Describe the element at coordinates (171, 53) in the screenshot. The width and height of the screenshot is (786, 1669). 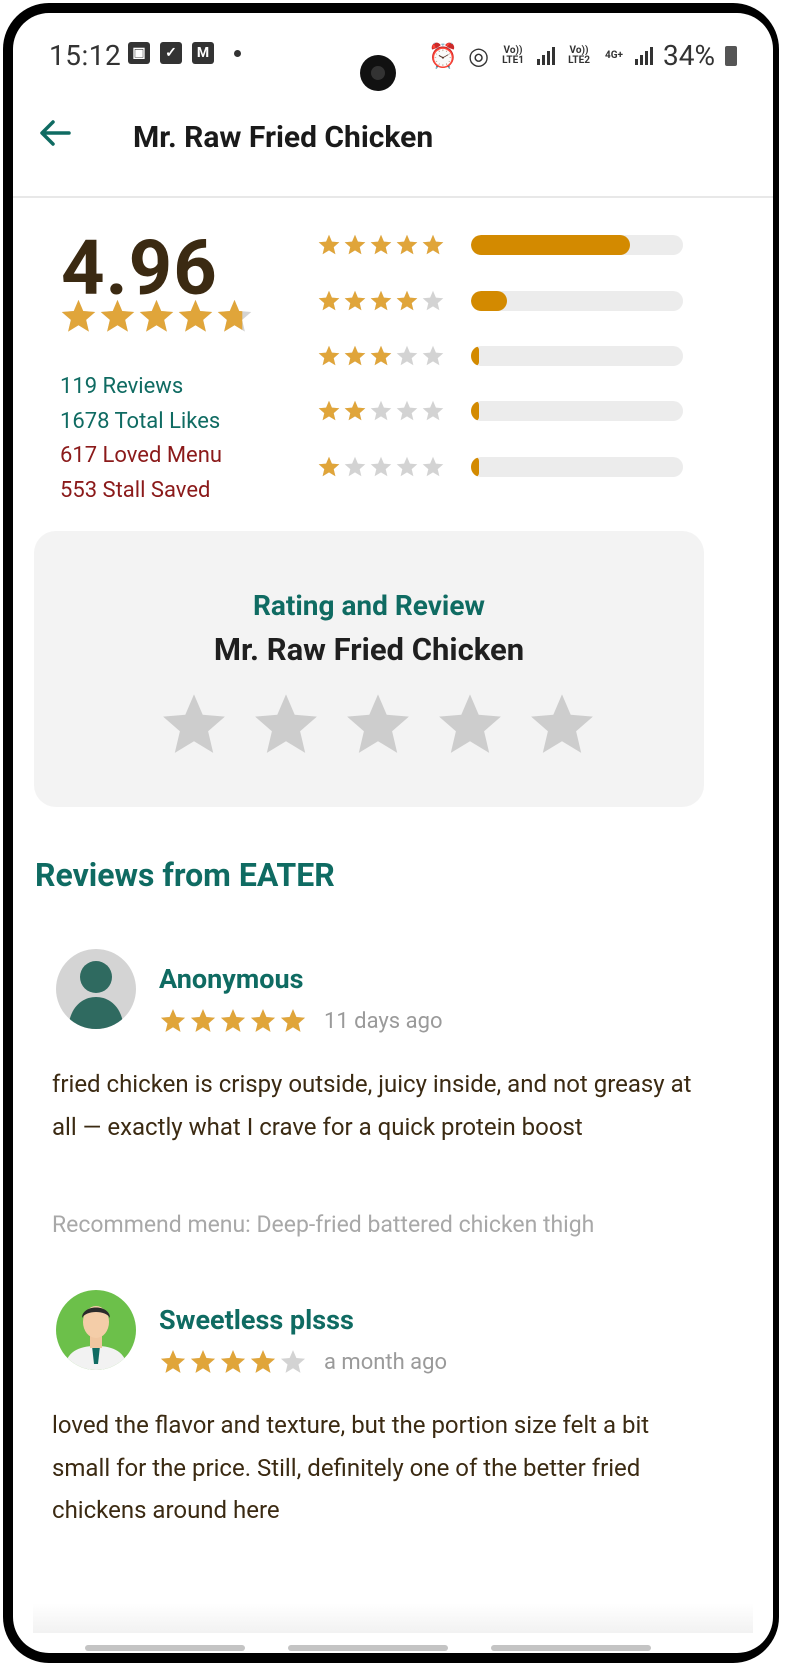
I see `checkbox-icon: ✓` at that location.